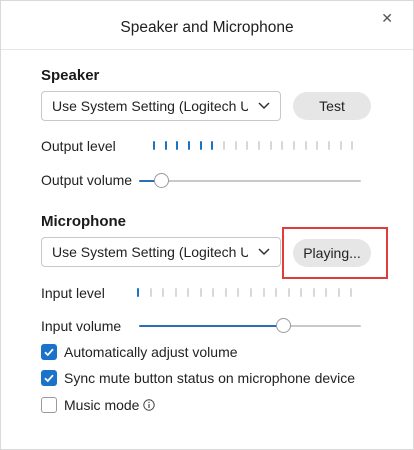 The height and width of the screenshot is (450, 414). What do you see at coordinates (211, 326) in the screenshot?
I see `input-volume-fill` at bounding box center [211, 326].